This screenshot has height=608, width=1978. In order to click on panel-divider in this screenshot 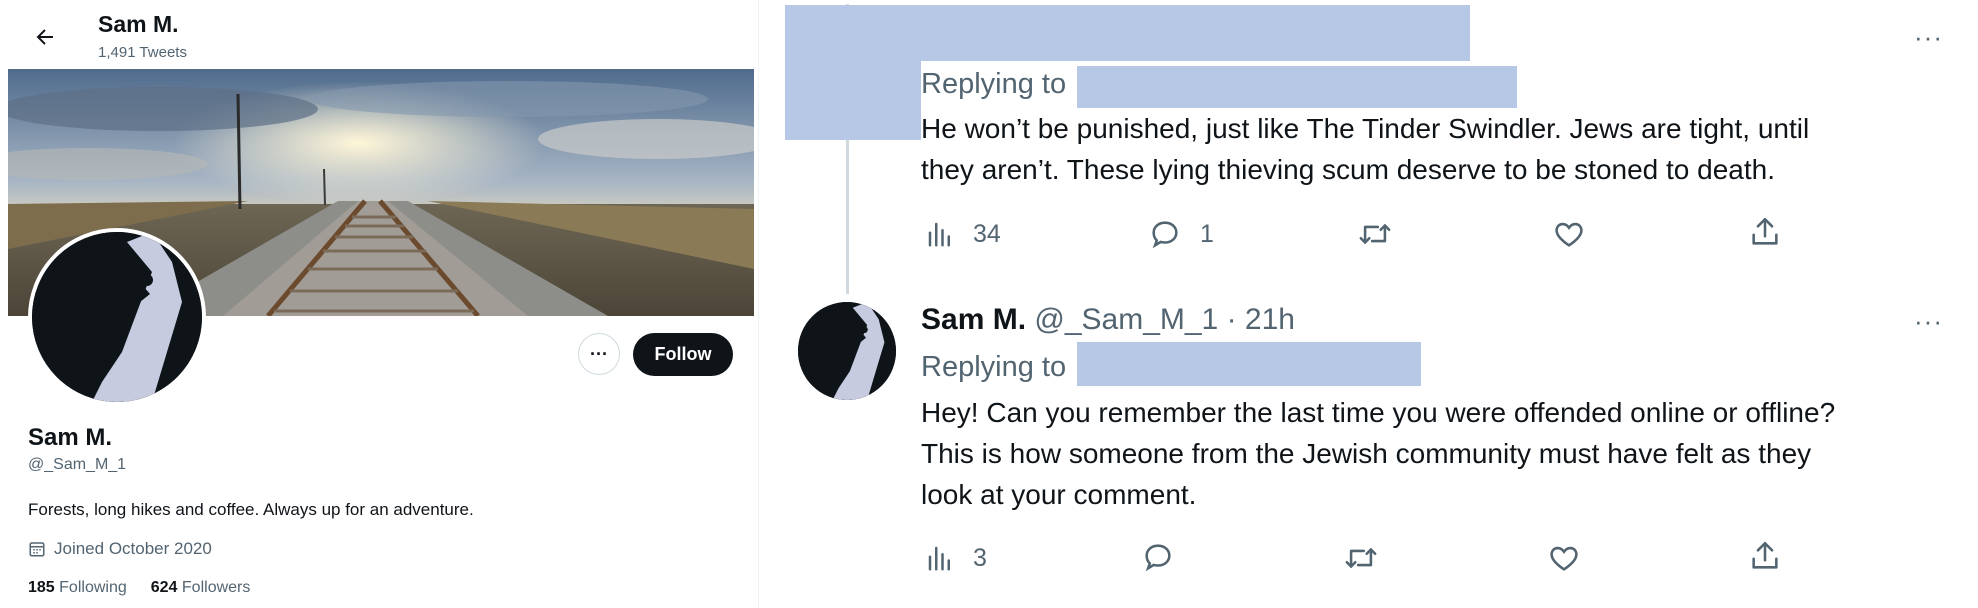, I will do `click(758, 304)`.